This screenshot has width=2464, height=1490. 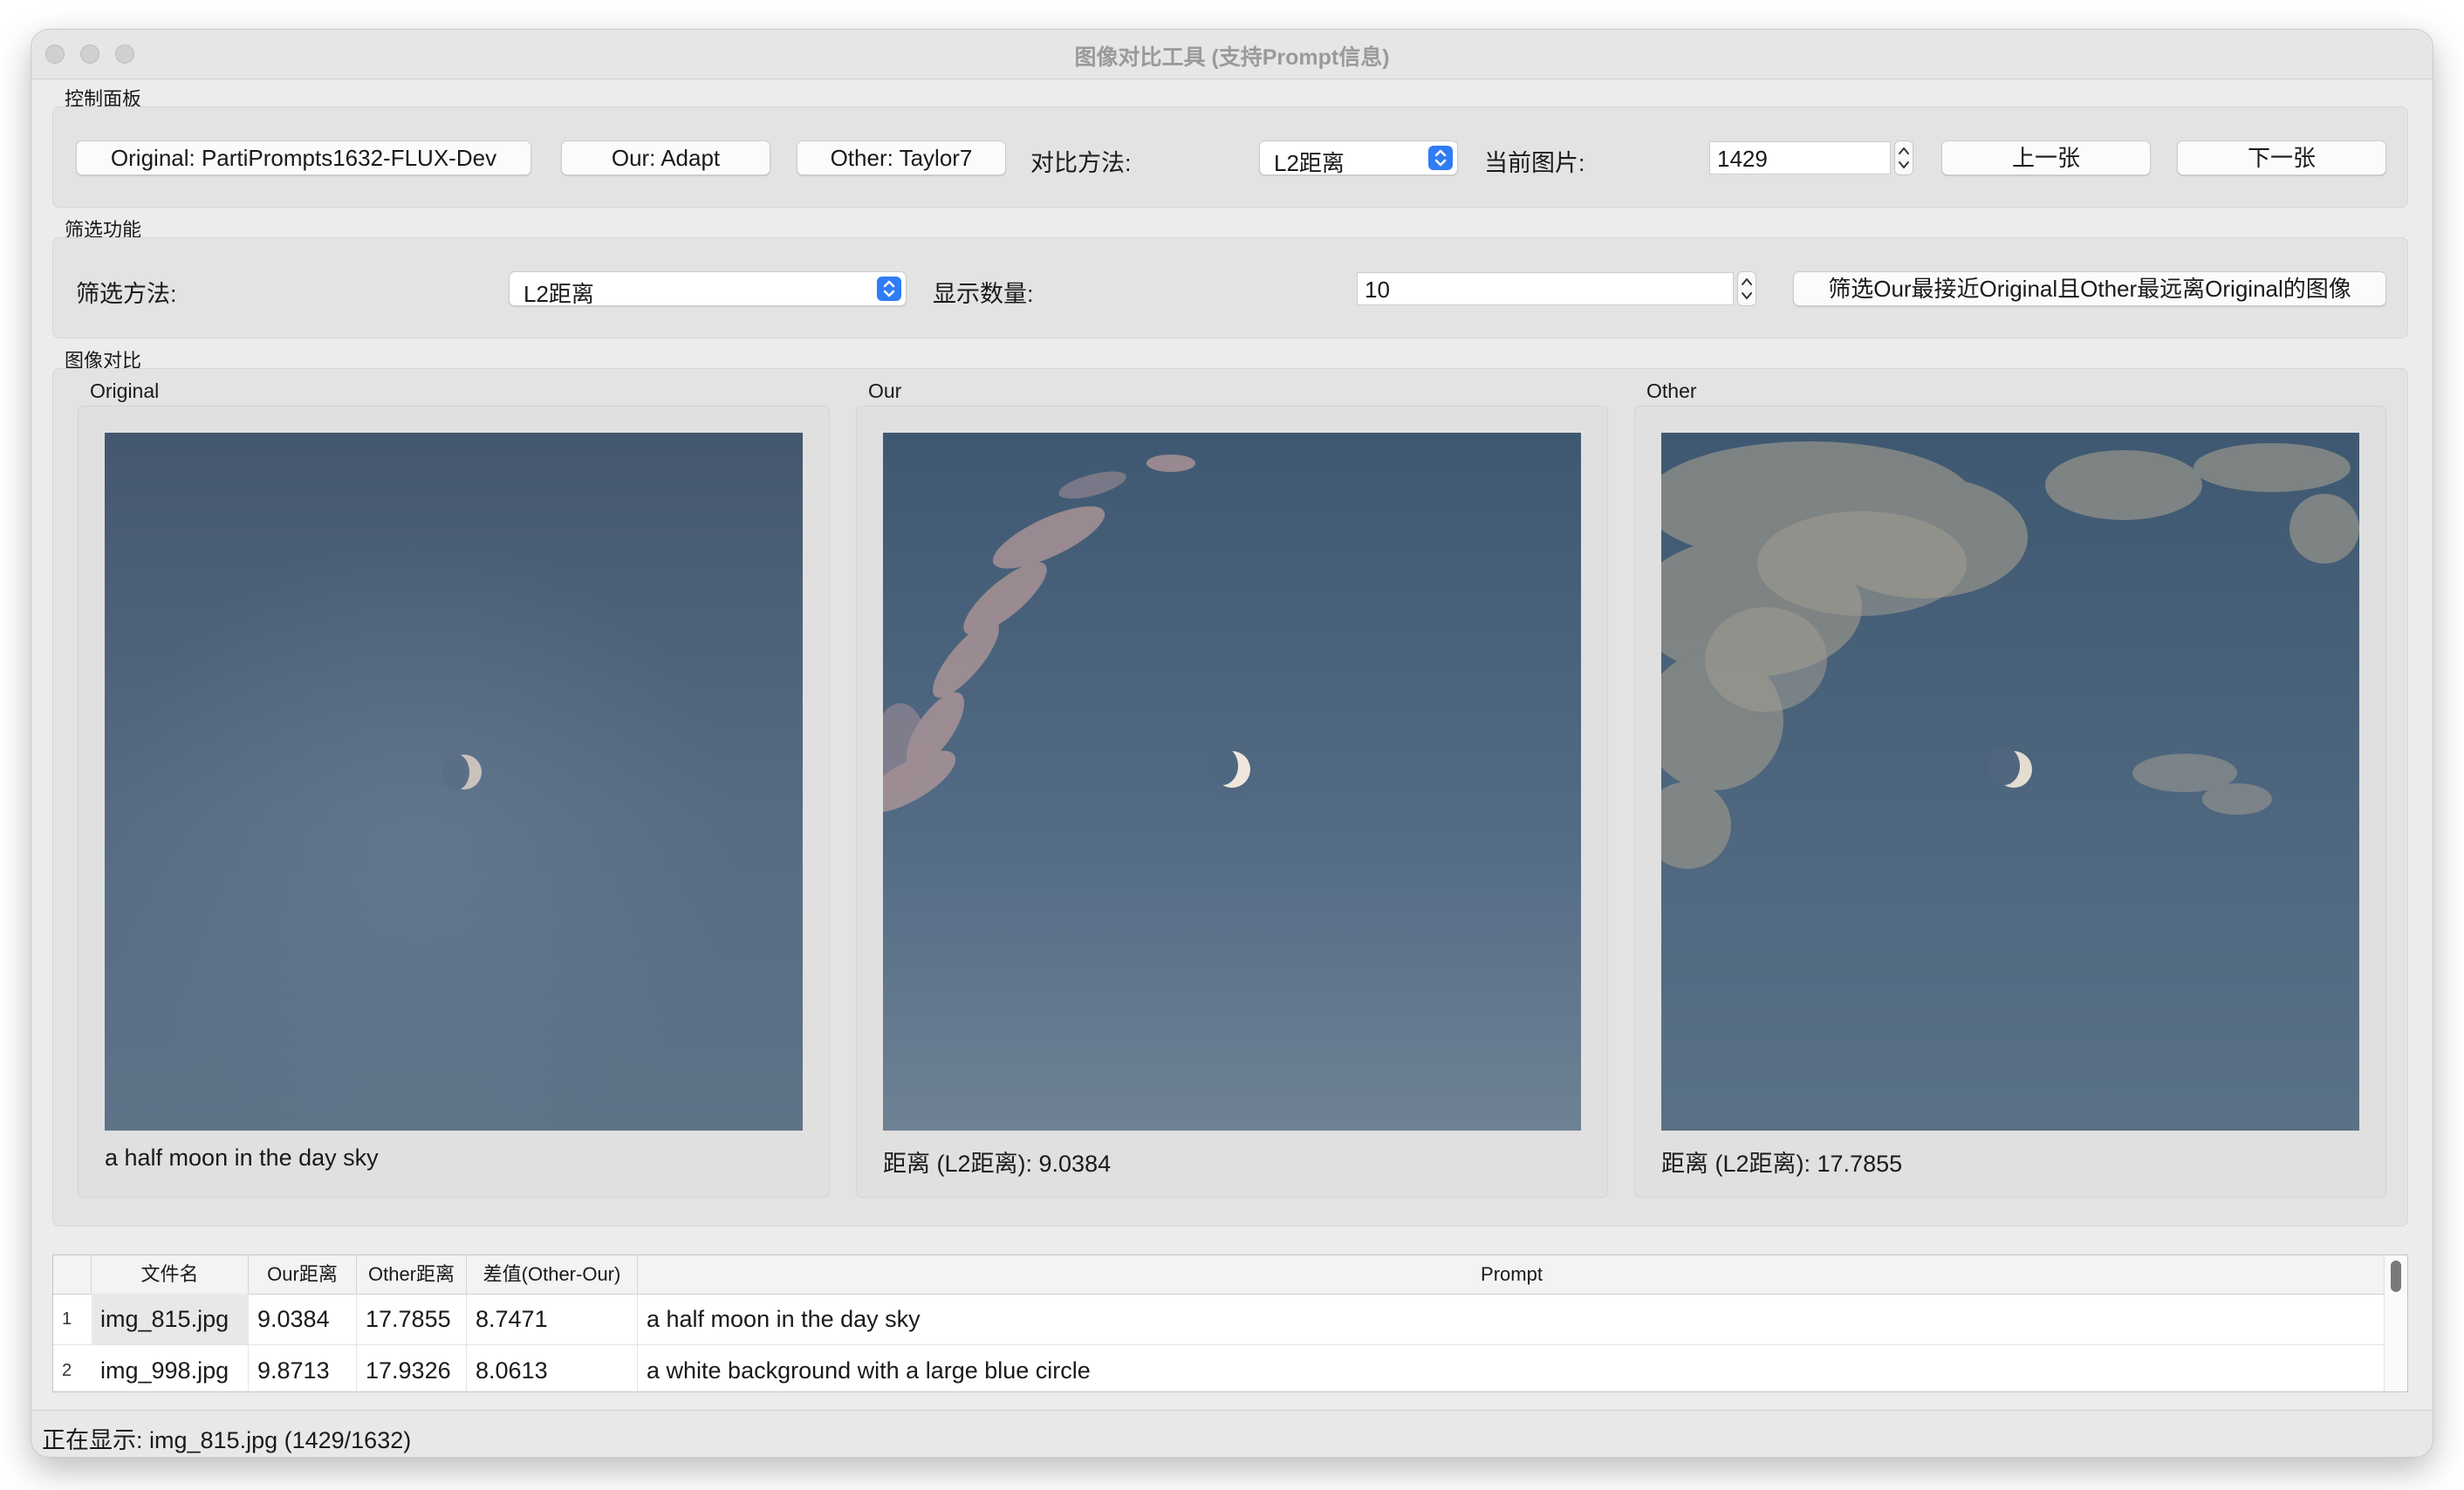 I want to click on display-count-stepper, so click(x=1746, y=288).